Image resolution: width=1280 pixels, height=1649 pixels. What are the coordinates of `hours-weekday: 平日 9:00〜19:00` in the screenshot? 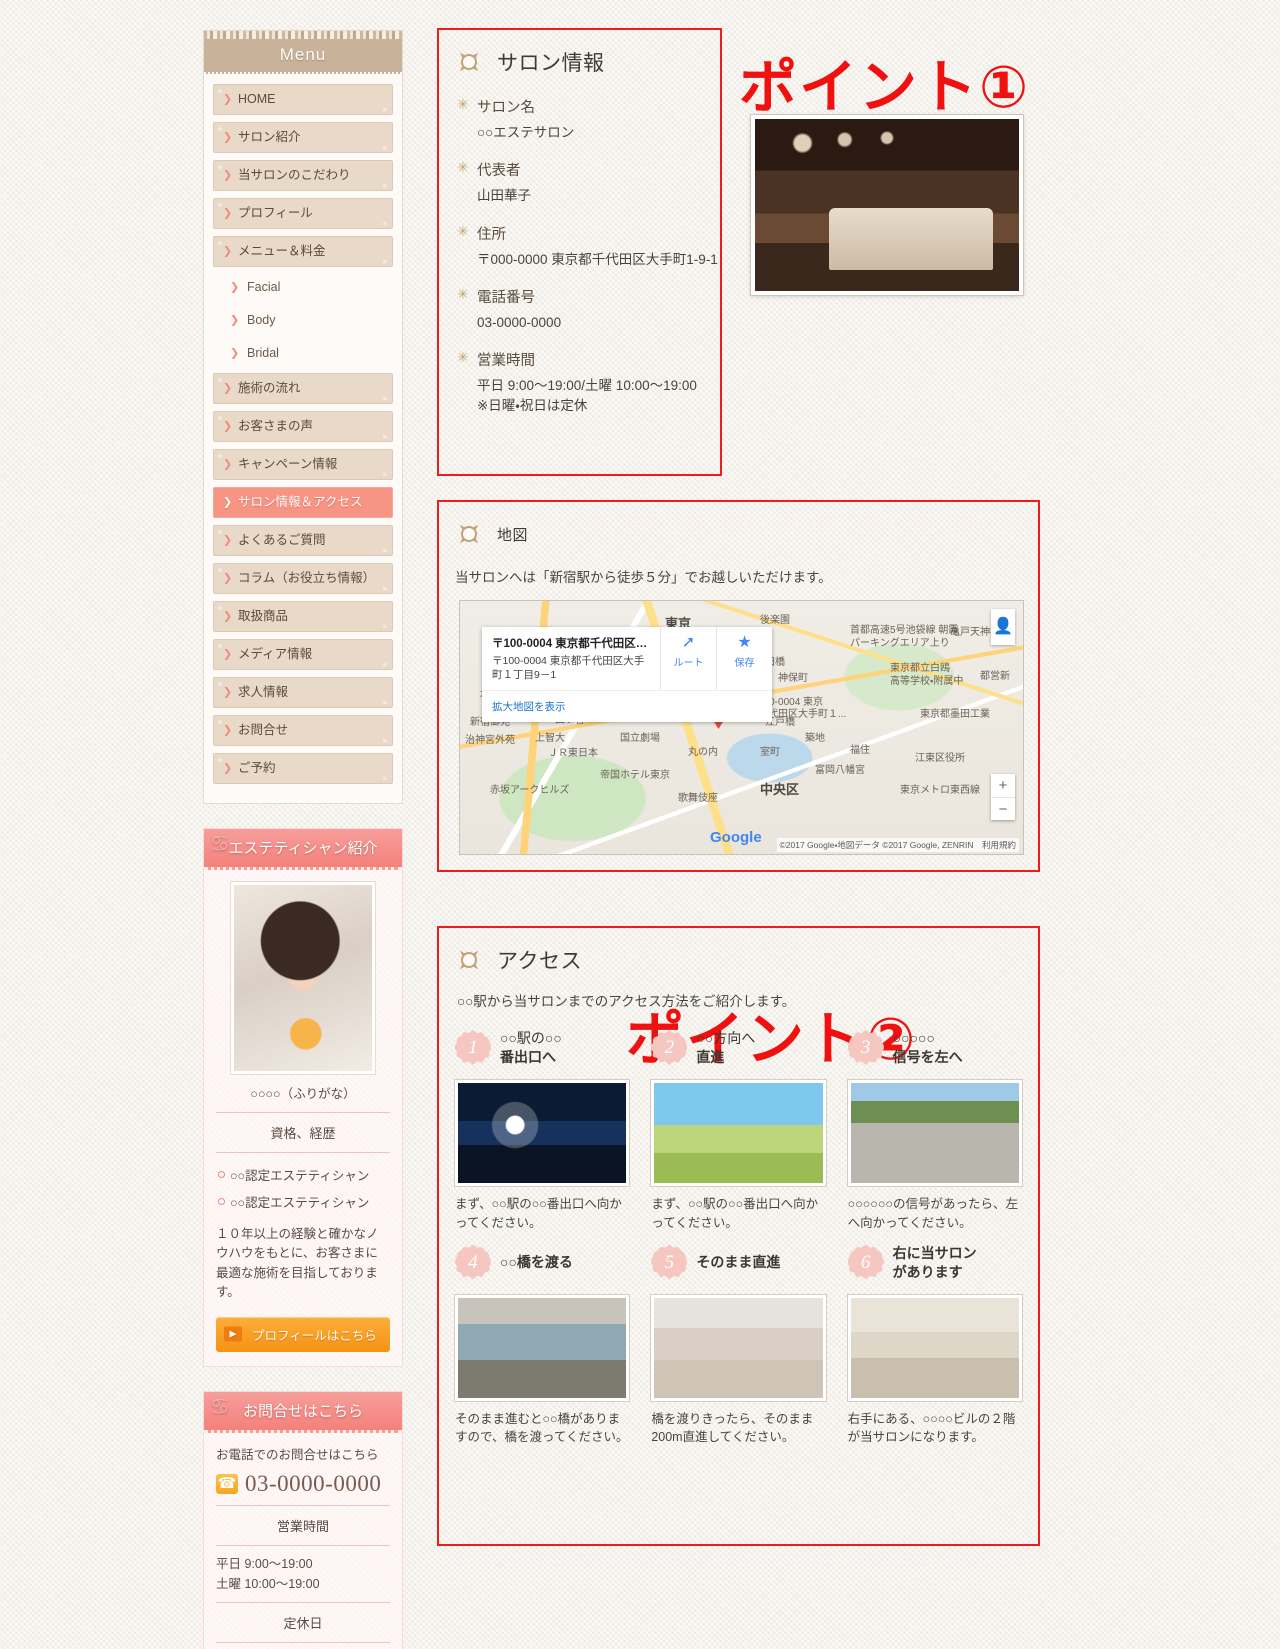 It's located at (264, 1563).